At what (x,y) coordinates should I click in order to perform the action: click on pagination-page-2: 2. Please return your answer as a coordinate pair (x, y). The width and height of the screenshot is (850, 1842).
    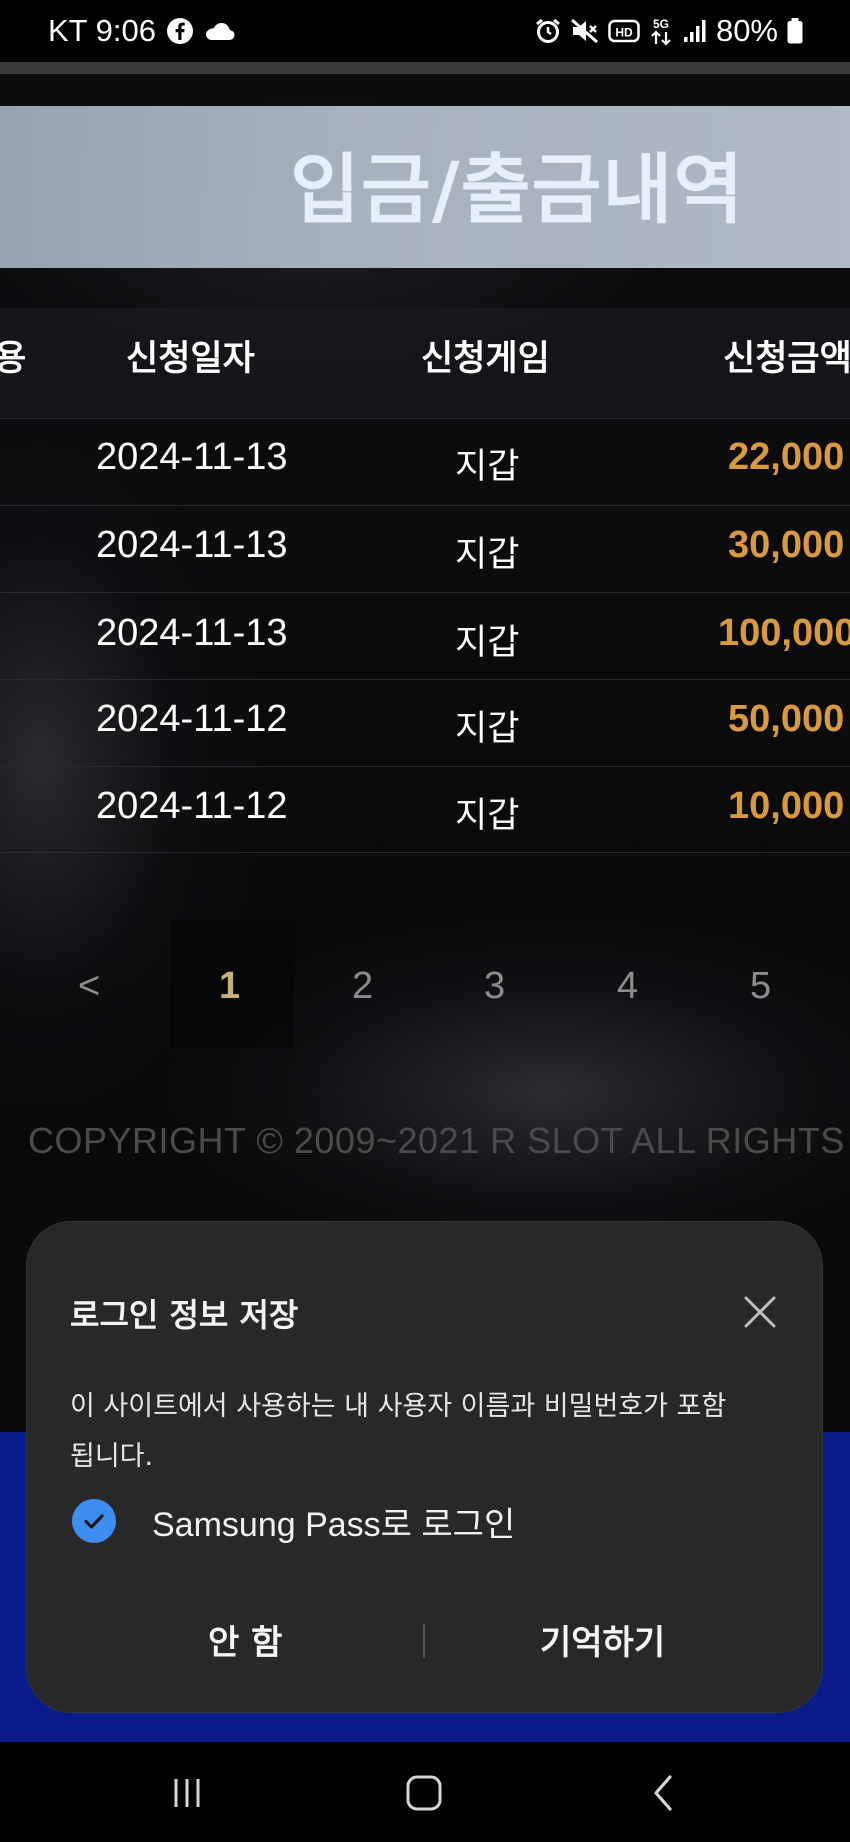
    Looking at the image, I should click on (362, 986).